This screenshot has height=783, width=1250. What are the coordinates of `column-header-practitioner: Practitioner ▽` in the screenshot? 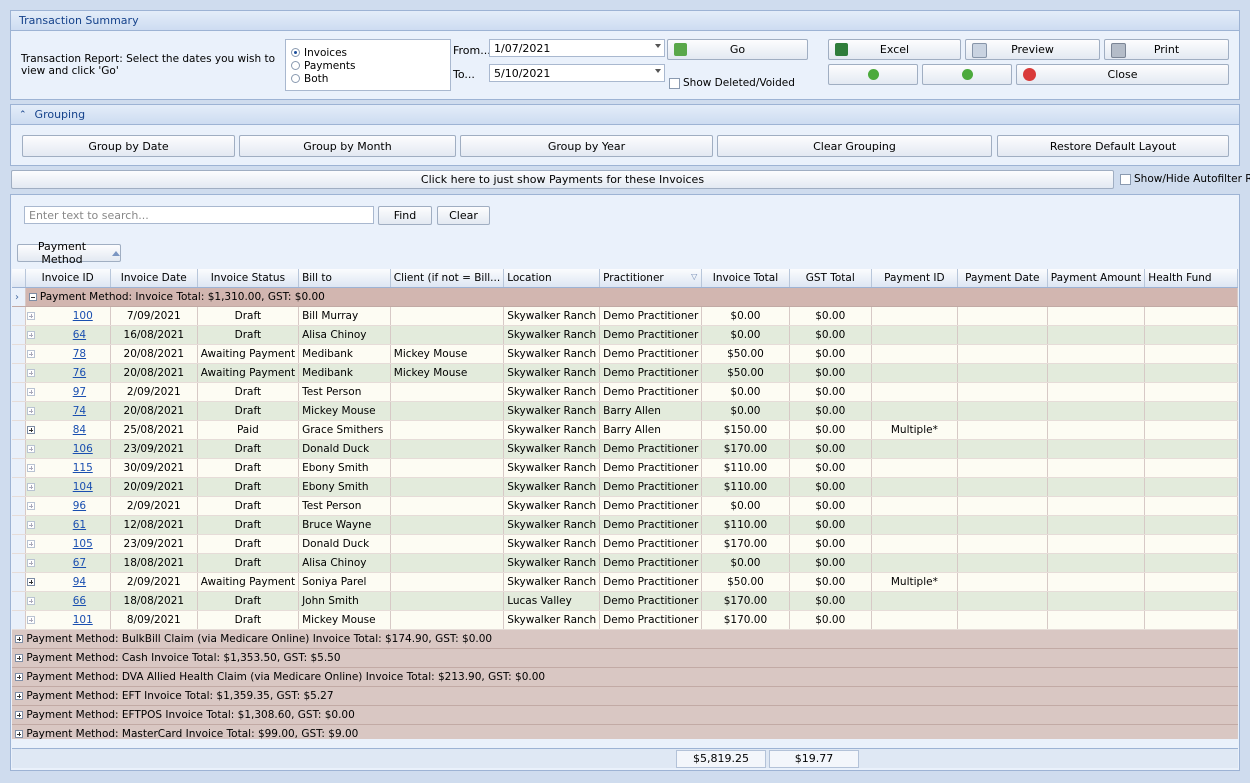 It's located at (651, 278).